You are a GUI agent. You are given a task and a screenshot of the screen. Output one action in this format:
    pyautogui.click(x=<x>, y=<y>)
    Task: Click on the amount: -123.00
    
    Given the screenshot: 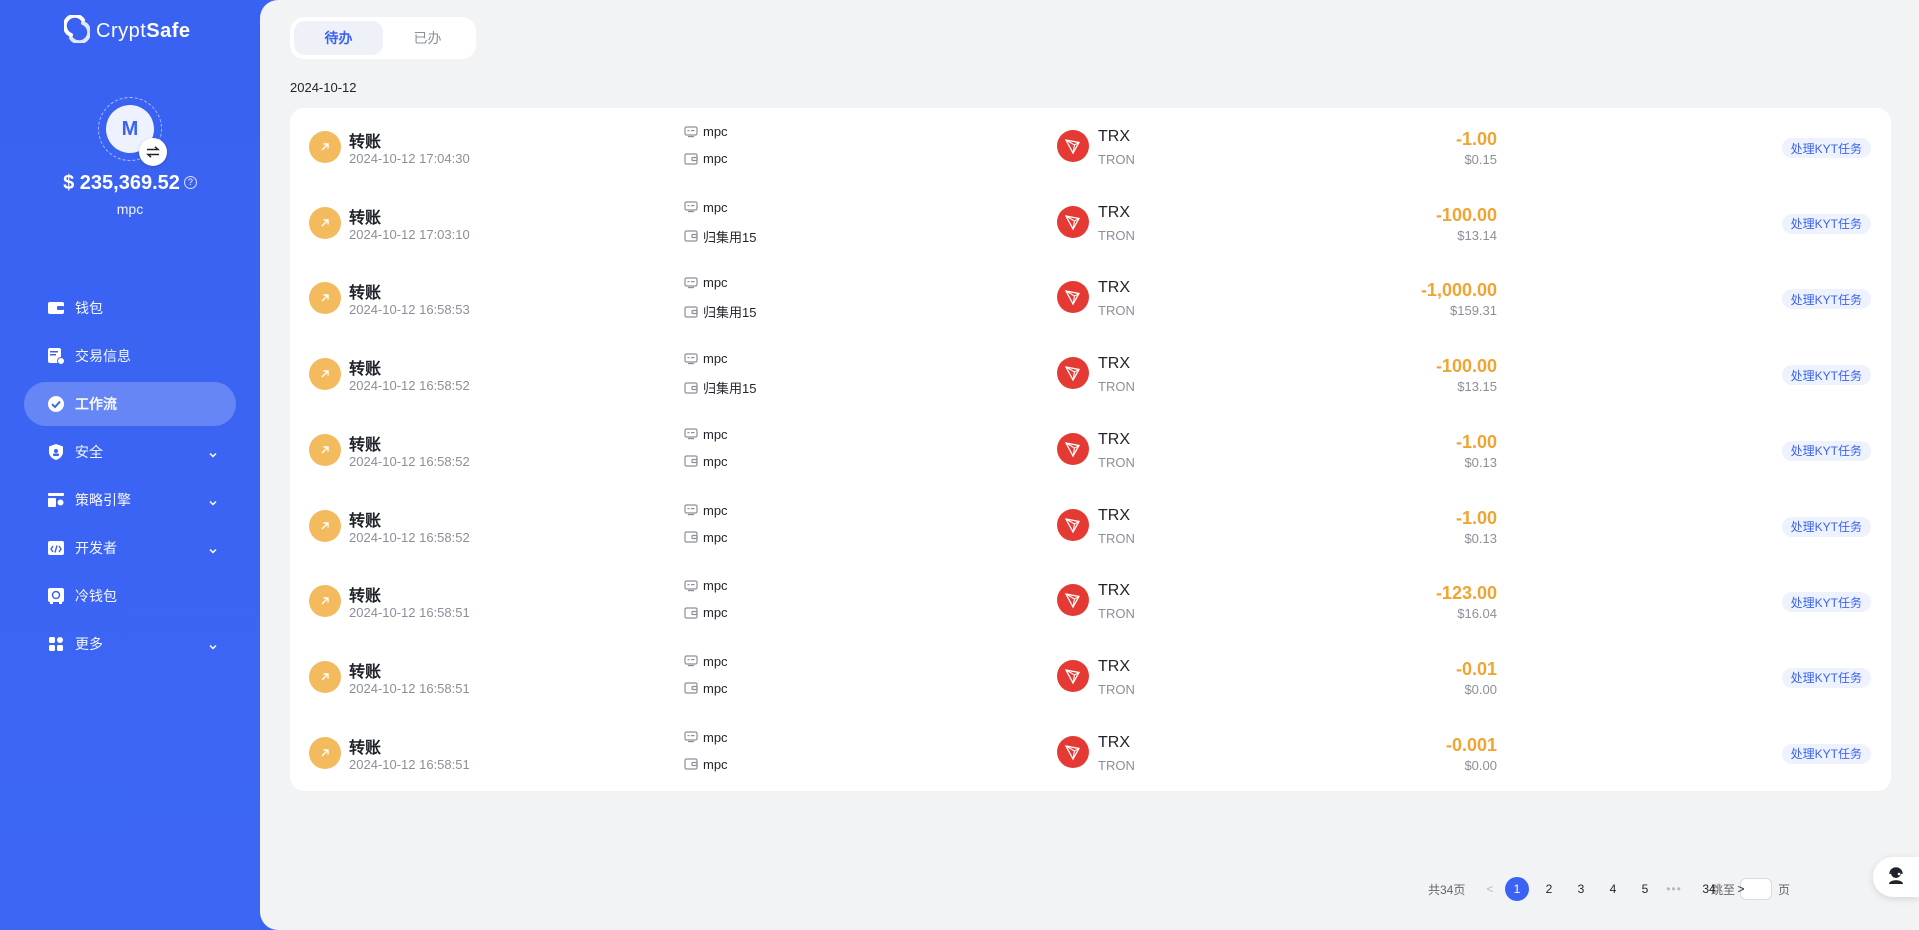 What is the action you would take?
    pyautogui.click(x=1466, y=593)
    